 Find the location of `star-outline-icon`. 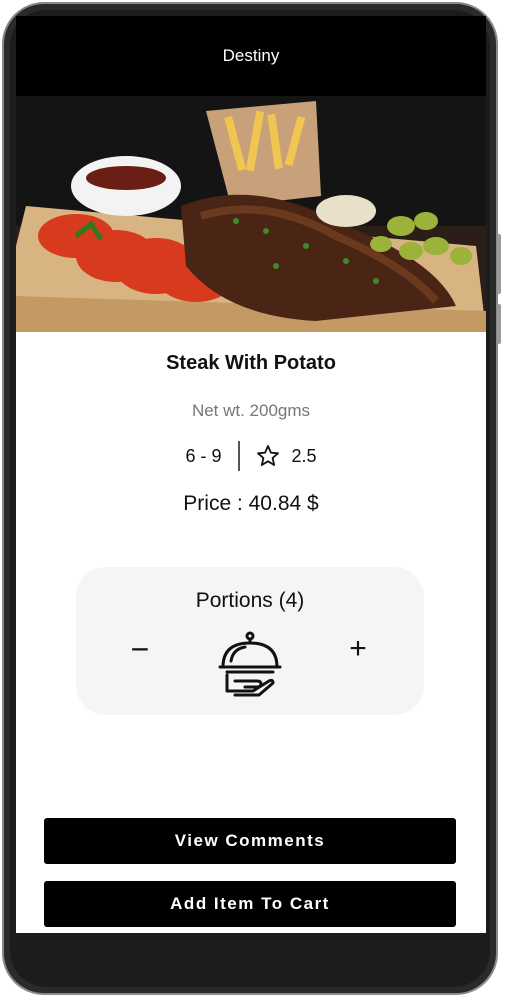

star-outline-icon is located at coordinates (268, 456).